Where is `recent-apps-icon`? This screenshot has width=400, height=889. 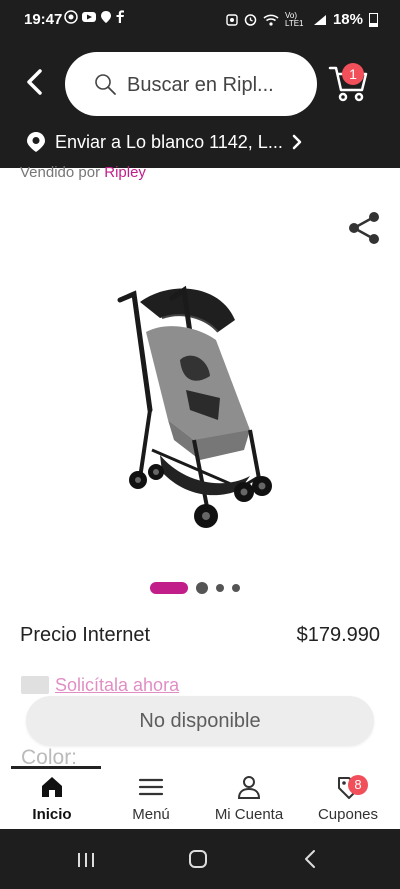
recent-apps-icon is located at coordinates (86, 860).